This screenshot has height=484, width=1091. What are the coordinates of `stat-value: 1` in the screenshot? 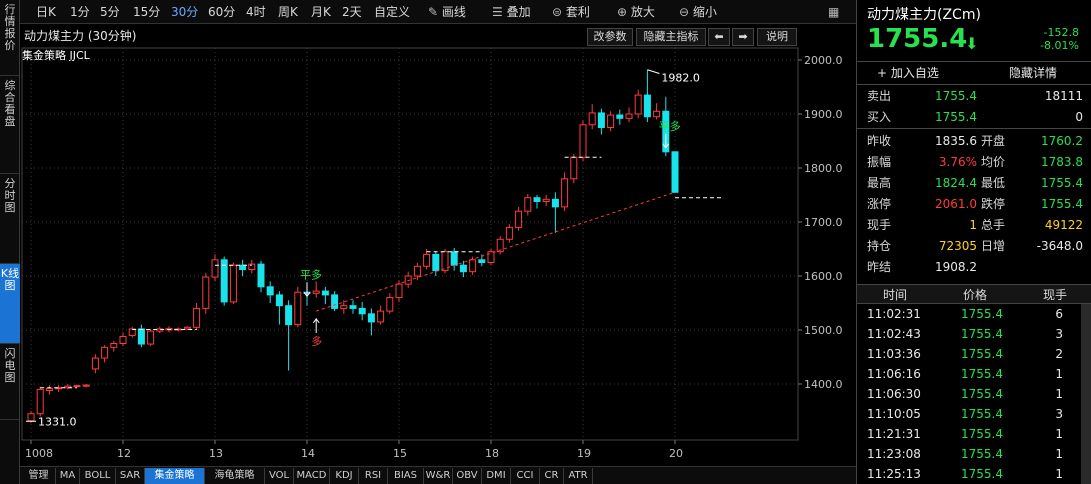 It's located at (973, 225).